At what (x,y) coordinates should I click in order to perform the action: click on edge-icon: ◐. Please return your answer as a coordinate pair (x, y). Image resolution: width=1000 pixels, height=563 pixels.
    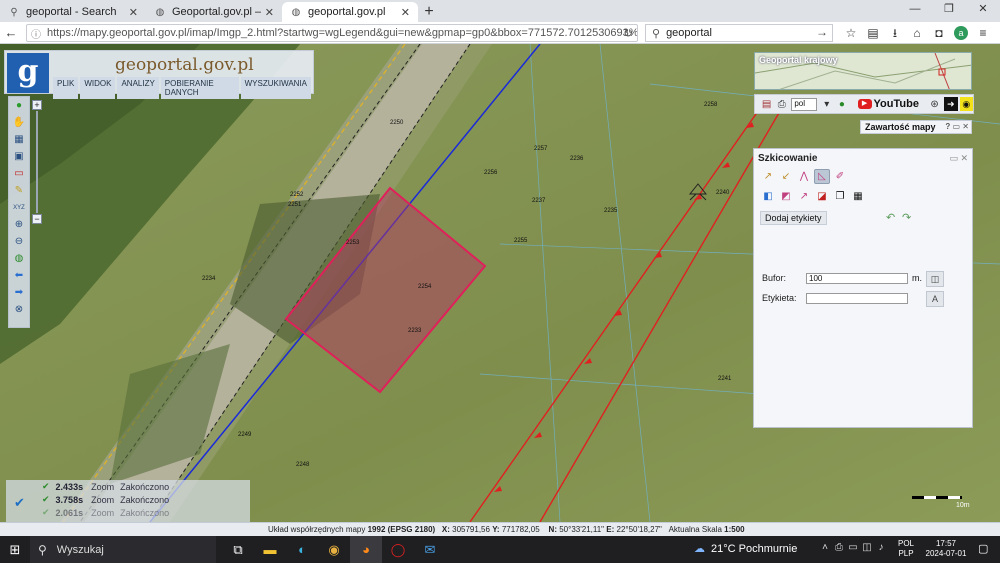
    Looking at the image, I should click on (302, 549).